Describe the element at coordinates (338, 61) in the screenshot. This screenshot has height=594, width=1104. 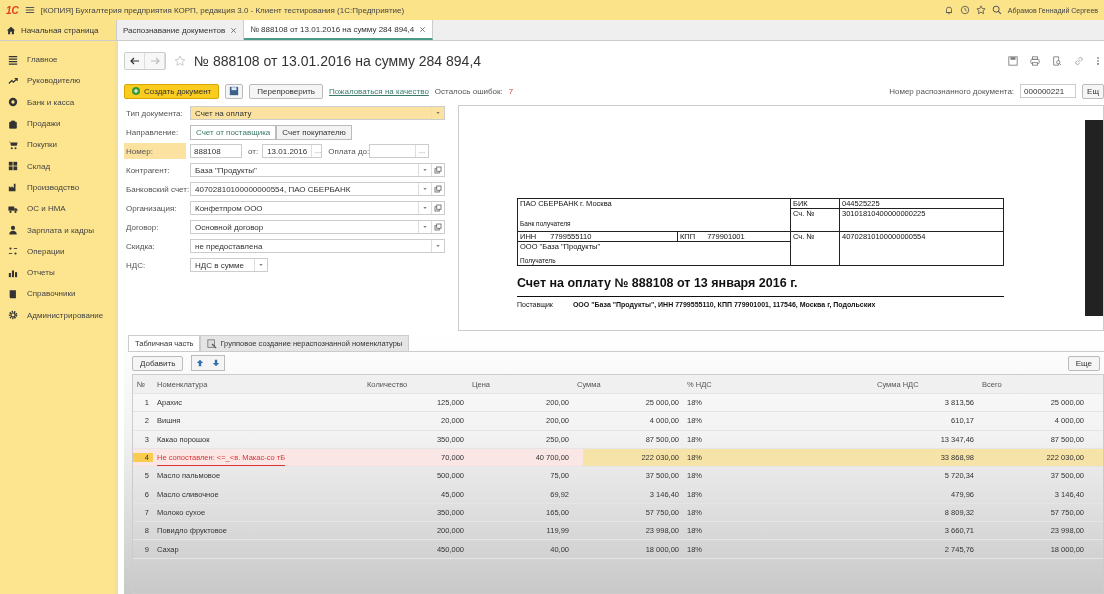
I see `document-title: № 888108 от 13.01.2016 на сумму 284 894,4` at that location.